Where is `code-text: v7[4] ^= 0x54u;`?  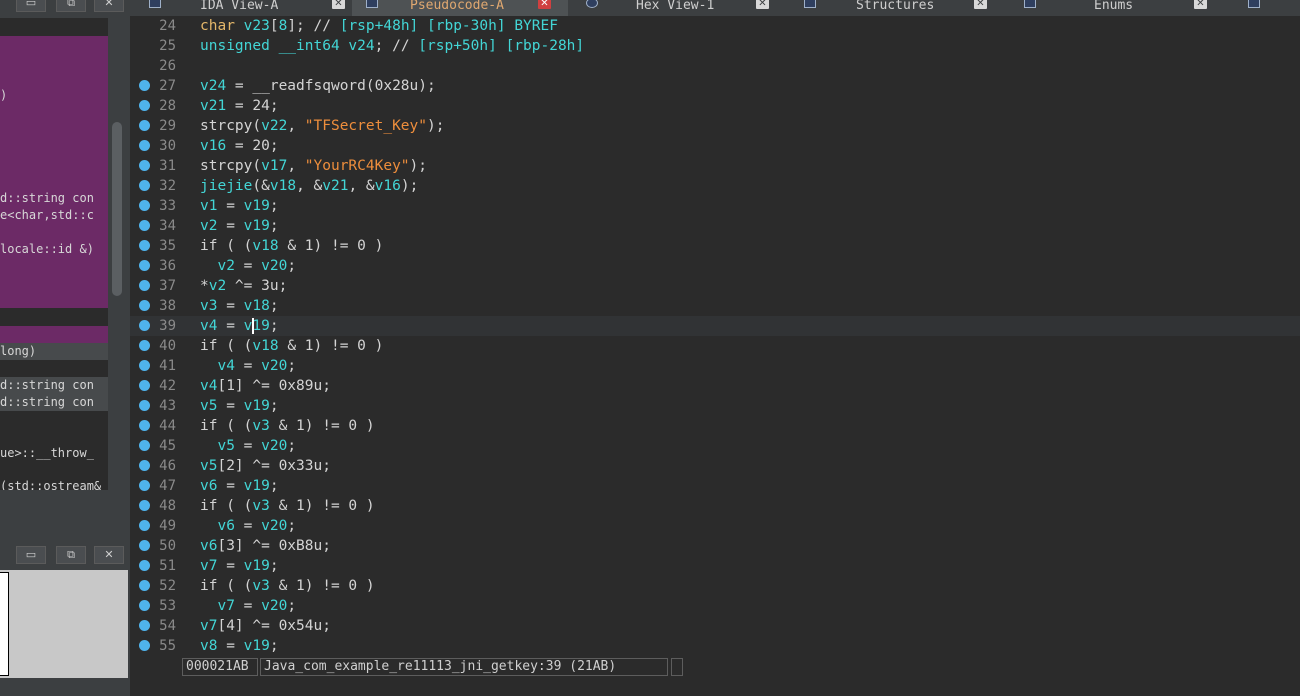
code-text: v7[4] ^= 0x54u; is located at coordinates (265, 626).